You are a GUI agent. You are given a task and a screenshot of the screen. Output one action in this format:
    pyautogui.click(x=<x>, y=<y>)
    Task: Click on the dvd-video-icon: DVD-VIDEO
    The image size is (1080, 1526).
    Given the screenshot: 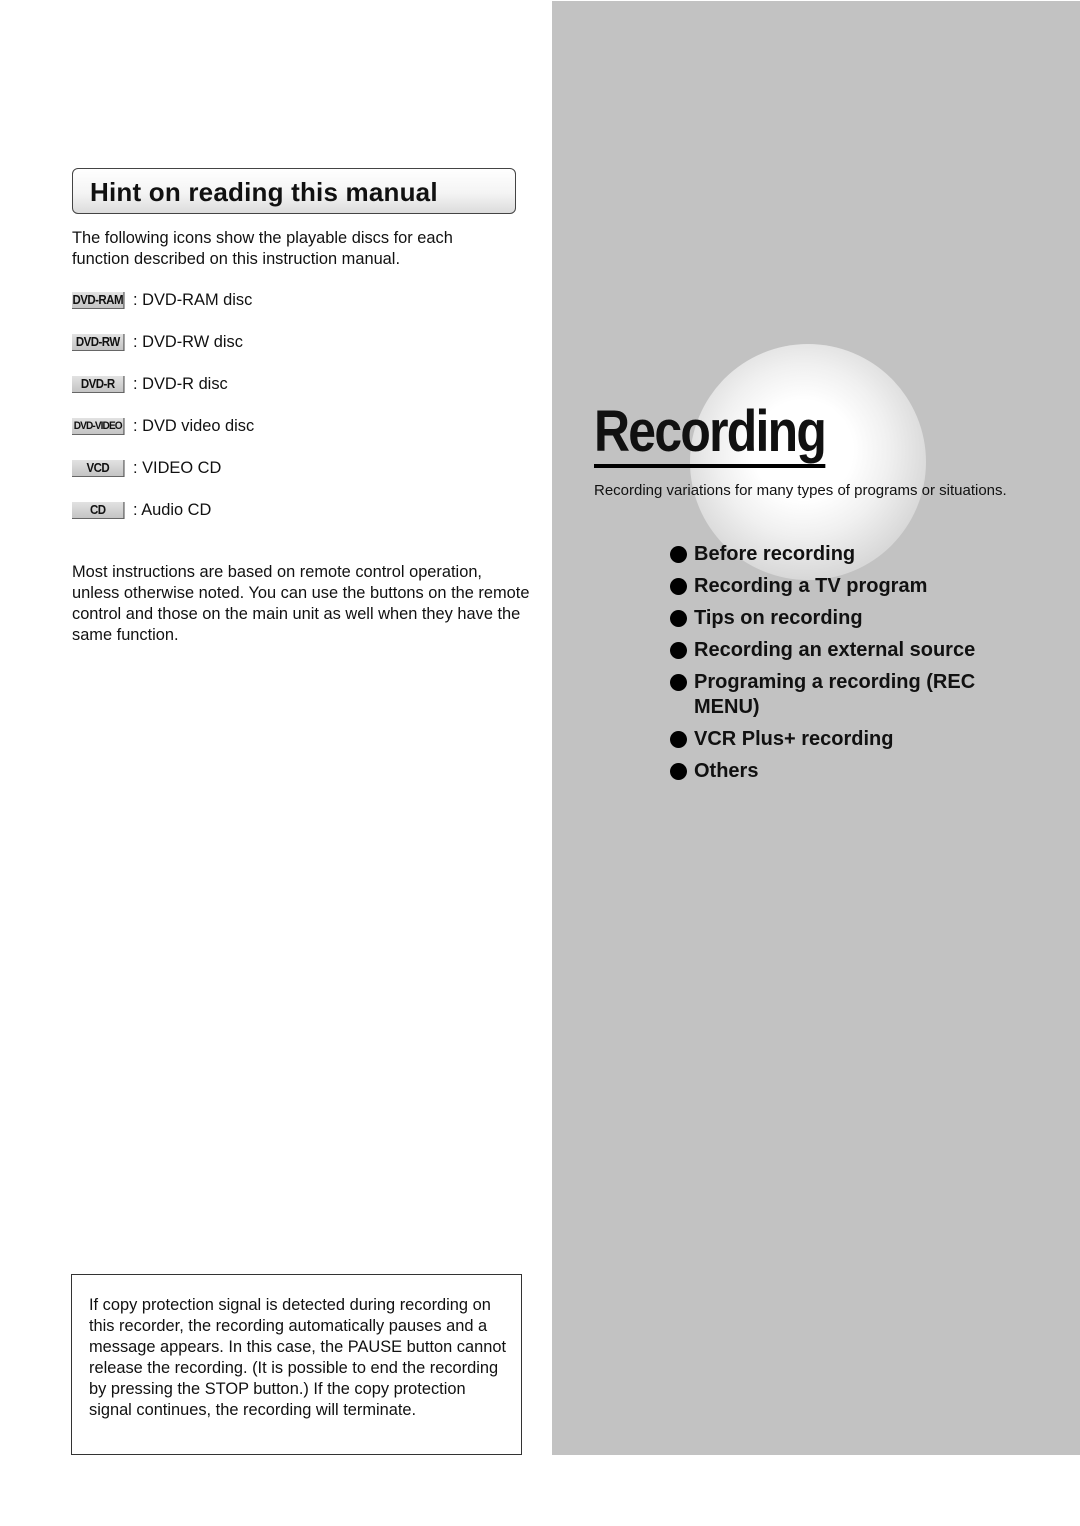 What is the action you would take?
    pyautogui.click(x=98, y=426)
    